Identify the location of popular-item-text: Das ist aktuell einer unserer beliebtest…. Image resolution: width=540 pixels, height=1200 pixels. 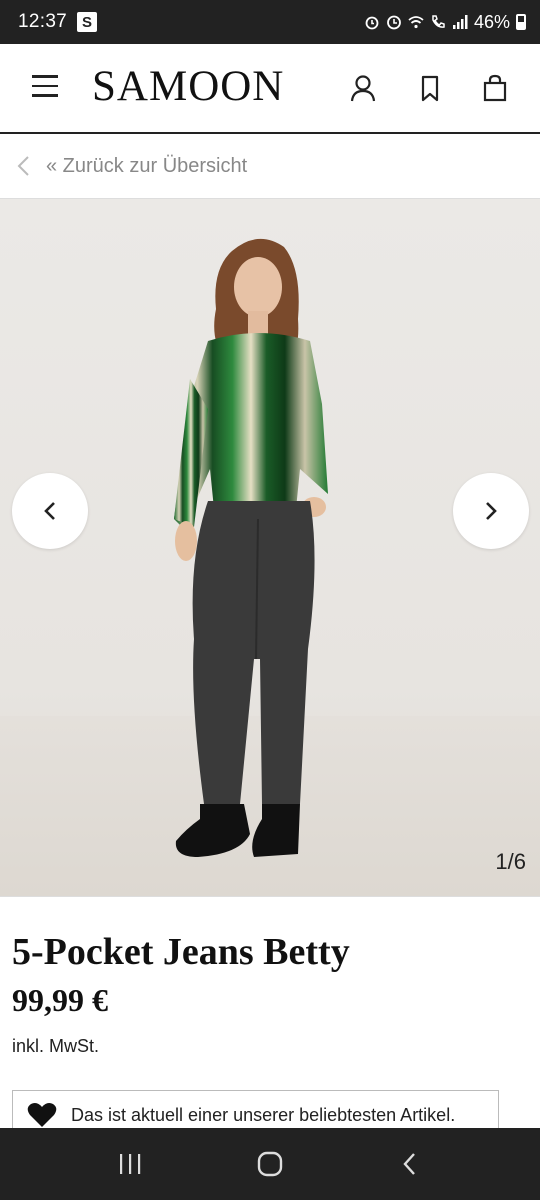
(263, 1114).